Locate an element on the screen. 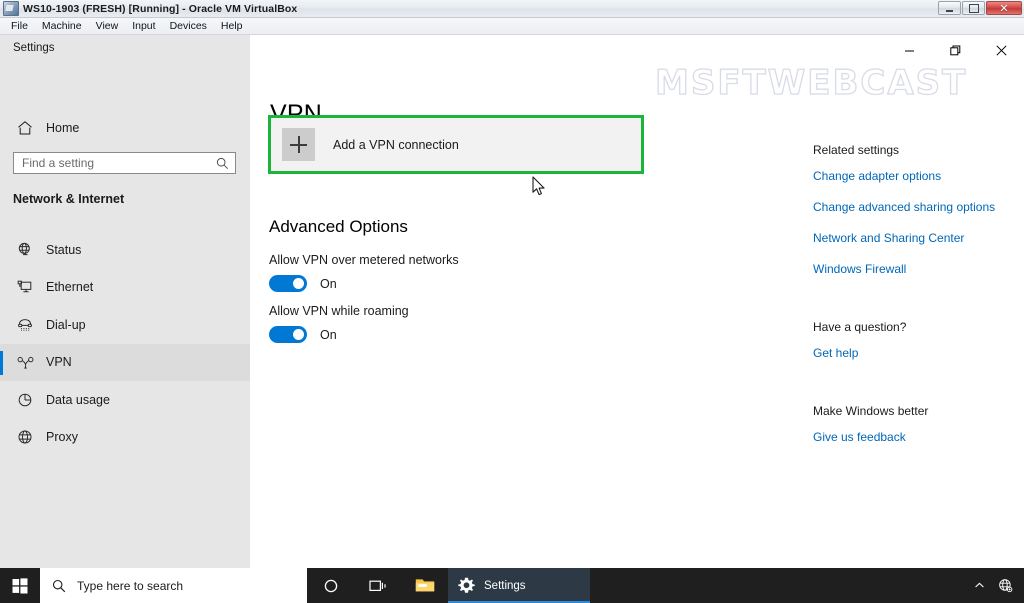 The width and height of the screenshot is (1024, 603). nav-section-title: Network & Internet is located at coordinates (69, 199).